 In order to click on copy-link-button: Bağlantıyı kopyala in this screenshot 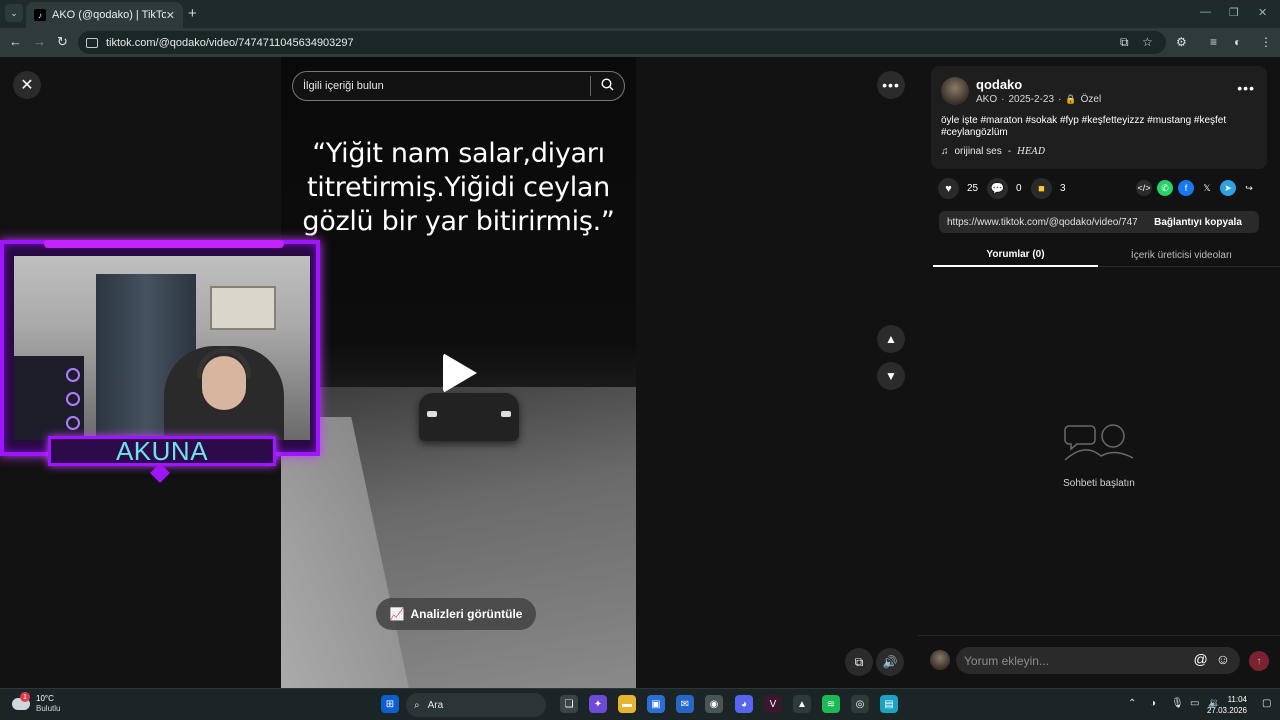, I will do `click(1198, 222)`.